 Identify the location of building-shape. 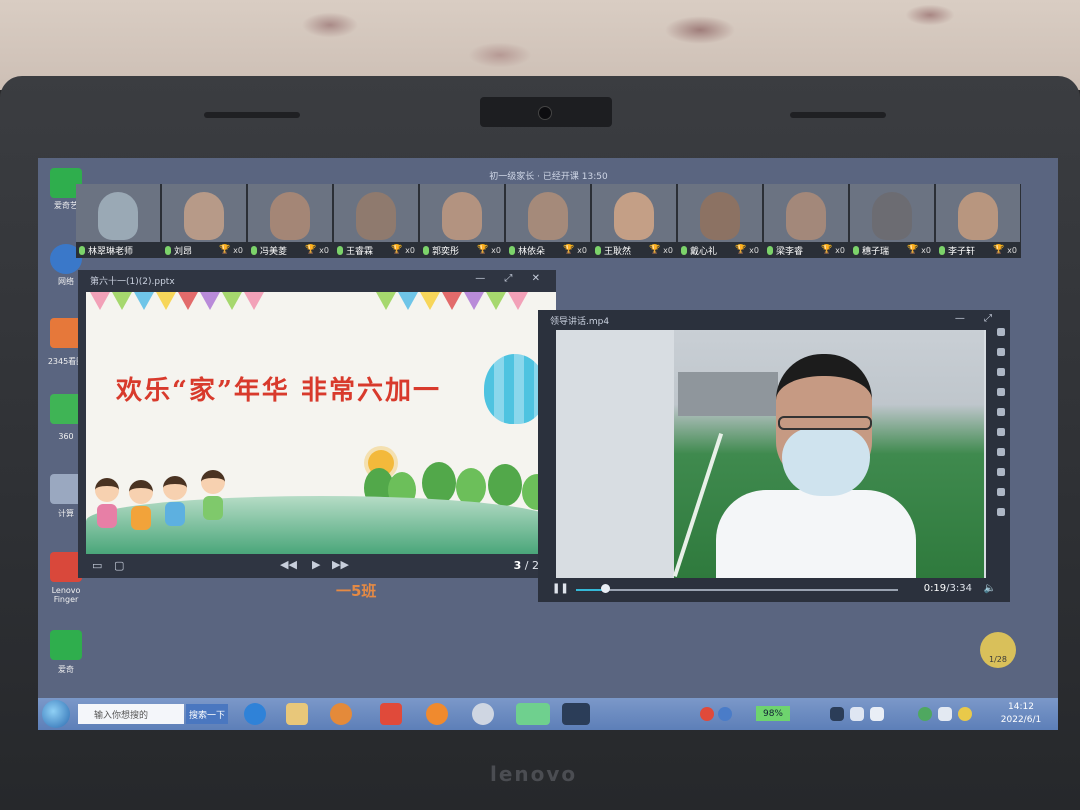
(728, 394).